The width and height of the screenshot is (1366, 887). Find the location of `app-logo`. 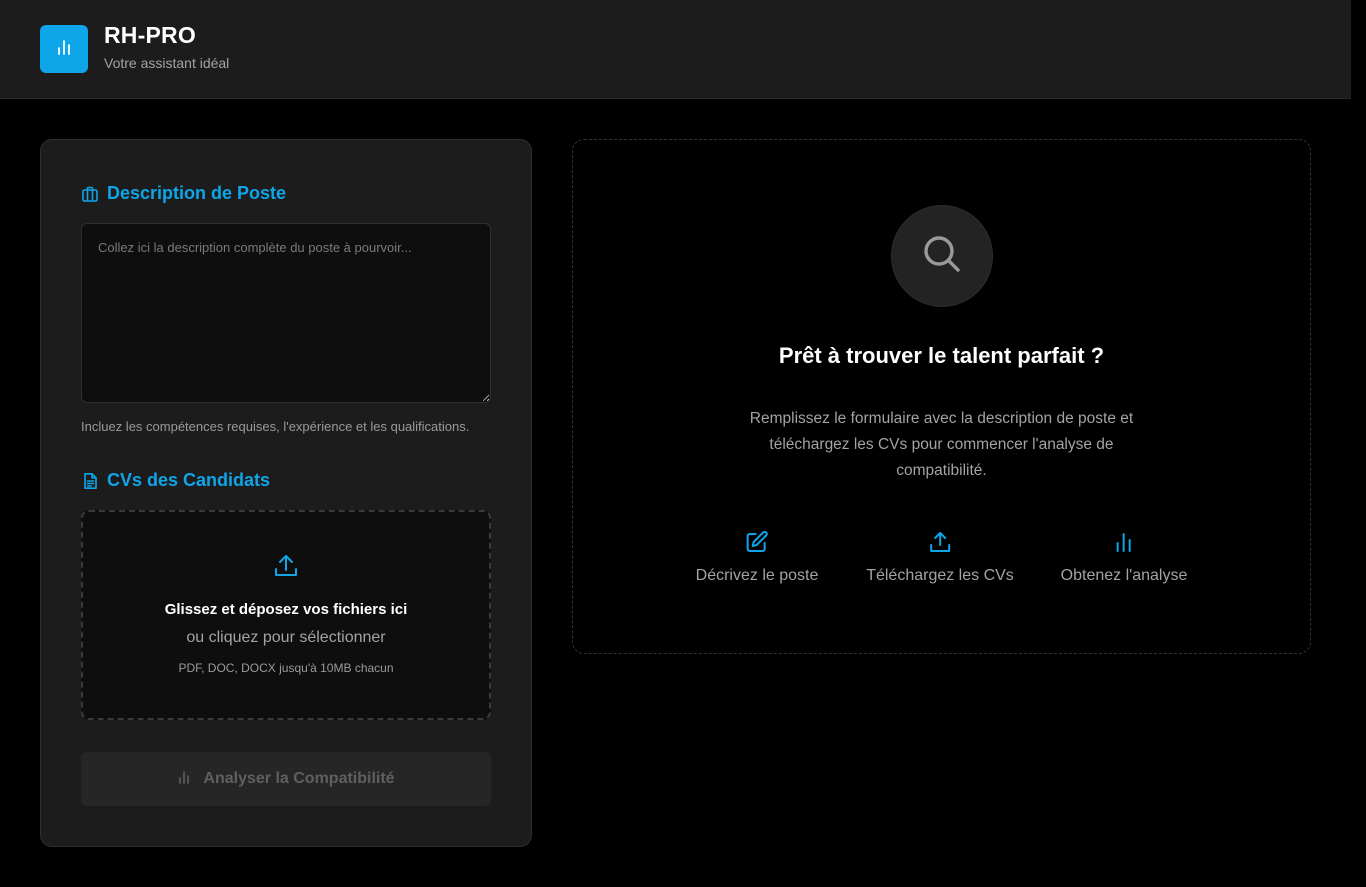

app-logo is located at coordinates (64, 49).